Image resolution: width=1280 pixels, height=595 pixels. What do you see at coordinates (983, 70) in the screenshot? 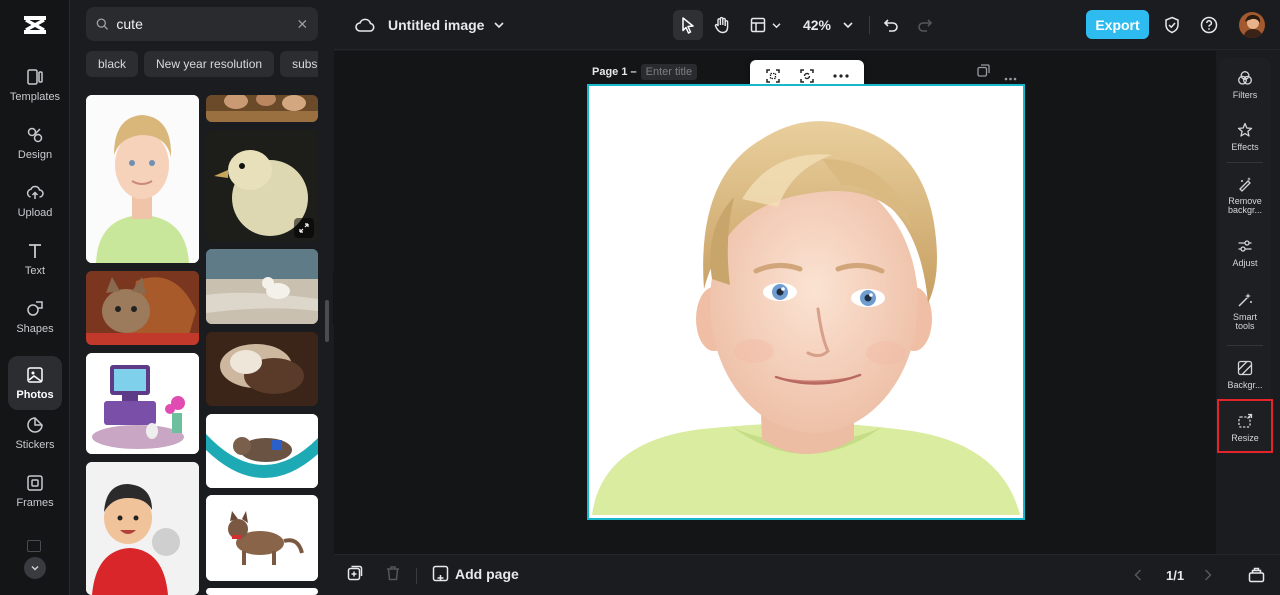
I see `duplicate-icon` at bounding box center [983, 70].